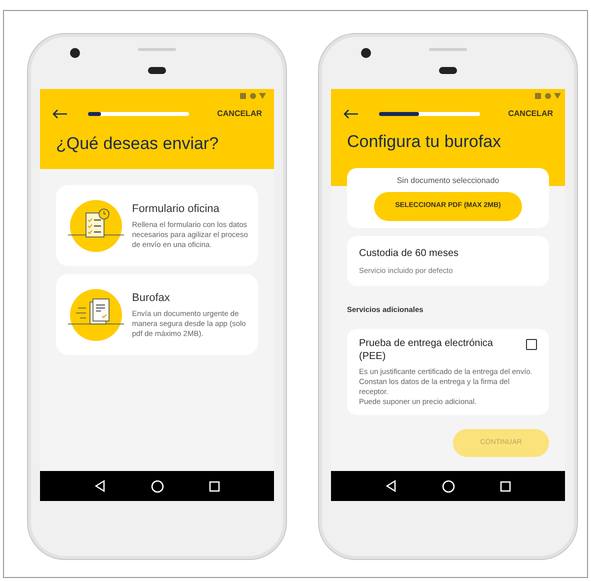  Describe the element at coordinates (426, 350) in the screenshot. I see `service-title: Prueba de entrega electrónica (PEE)` at that location.